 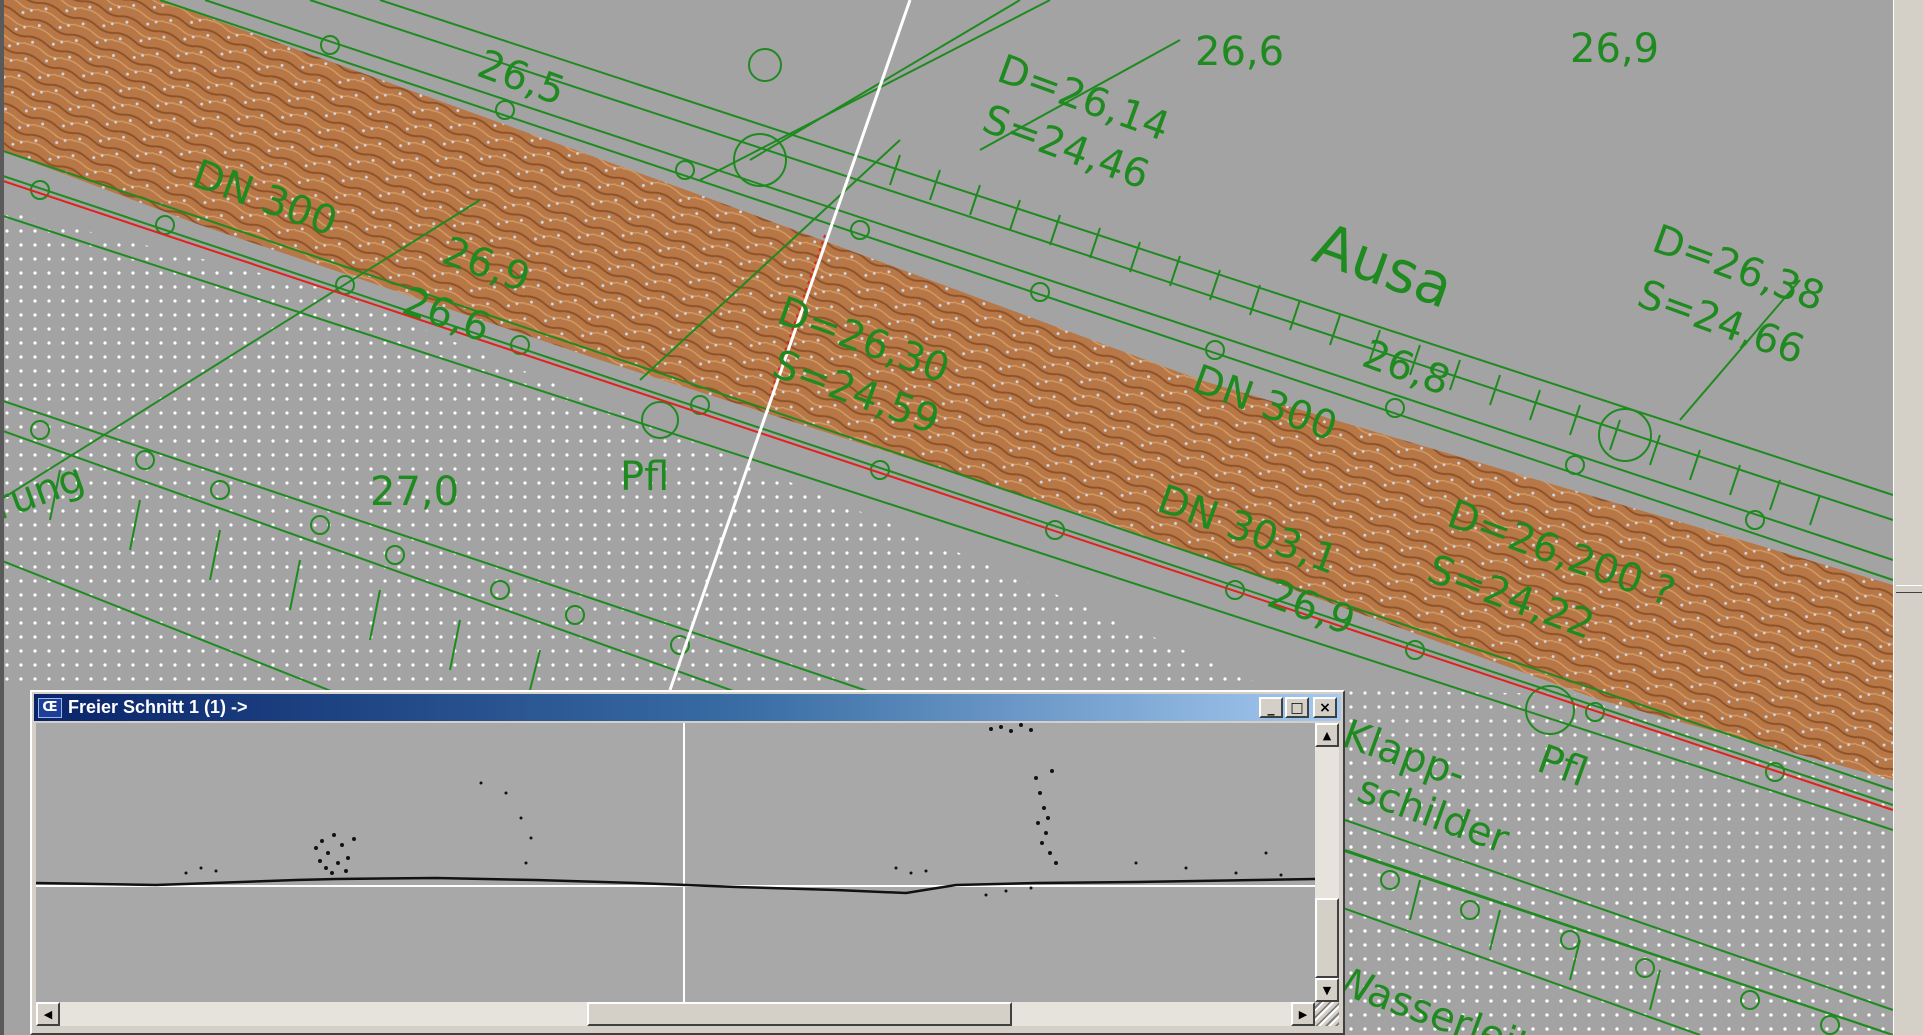 What do you see at coordinates (1327, 862) in the screenshot?
I see `section-vertical-scrollbar: ▲ ▼` at bounding box center [1327, 862].